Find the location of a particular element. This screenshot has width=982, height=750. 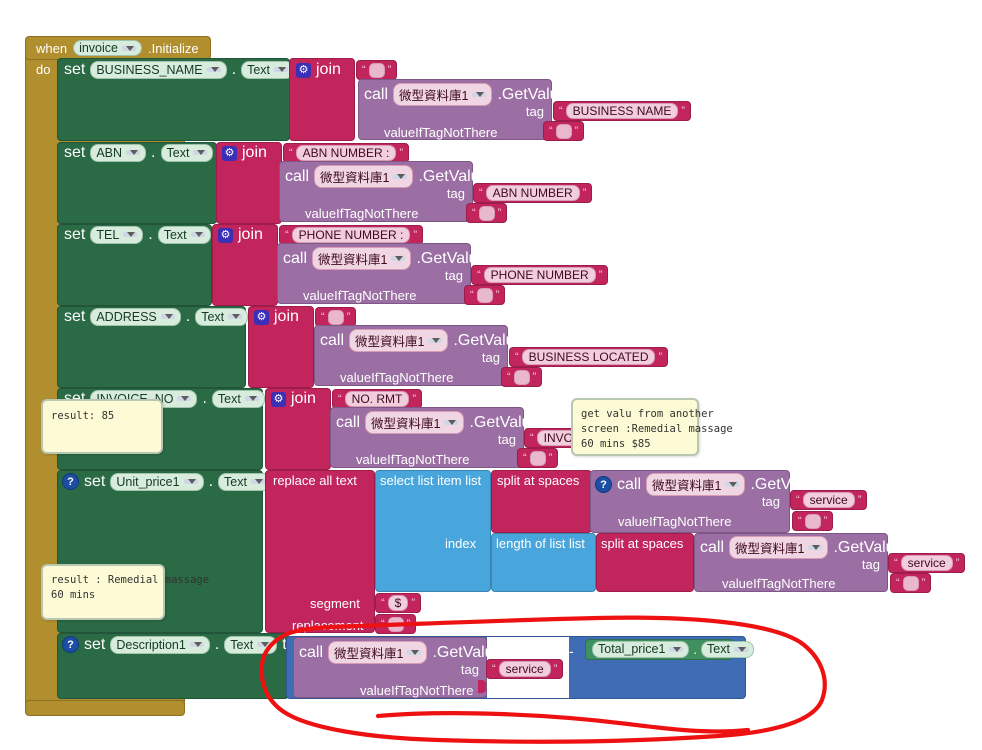

text-literal-segment: “ $ ” is located at coordinates (398, 603).